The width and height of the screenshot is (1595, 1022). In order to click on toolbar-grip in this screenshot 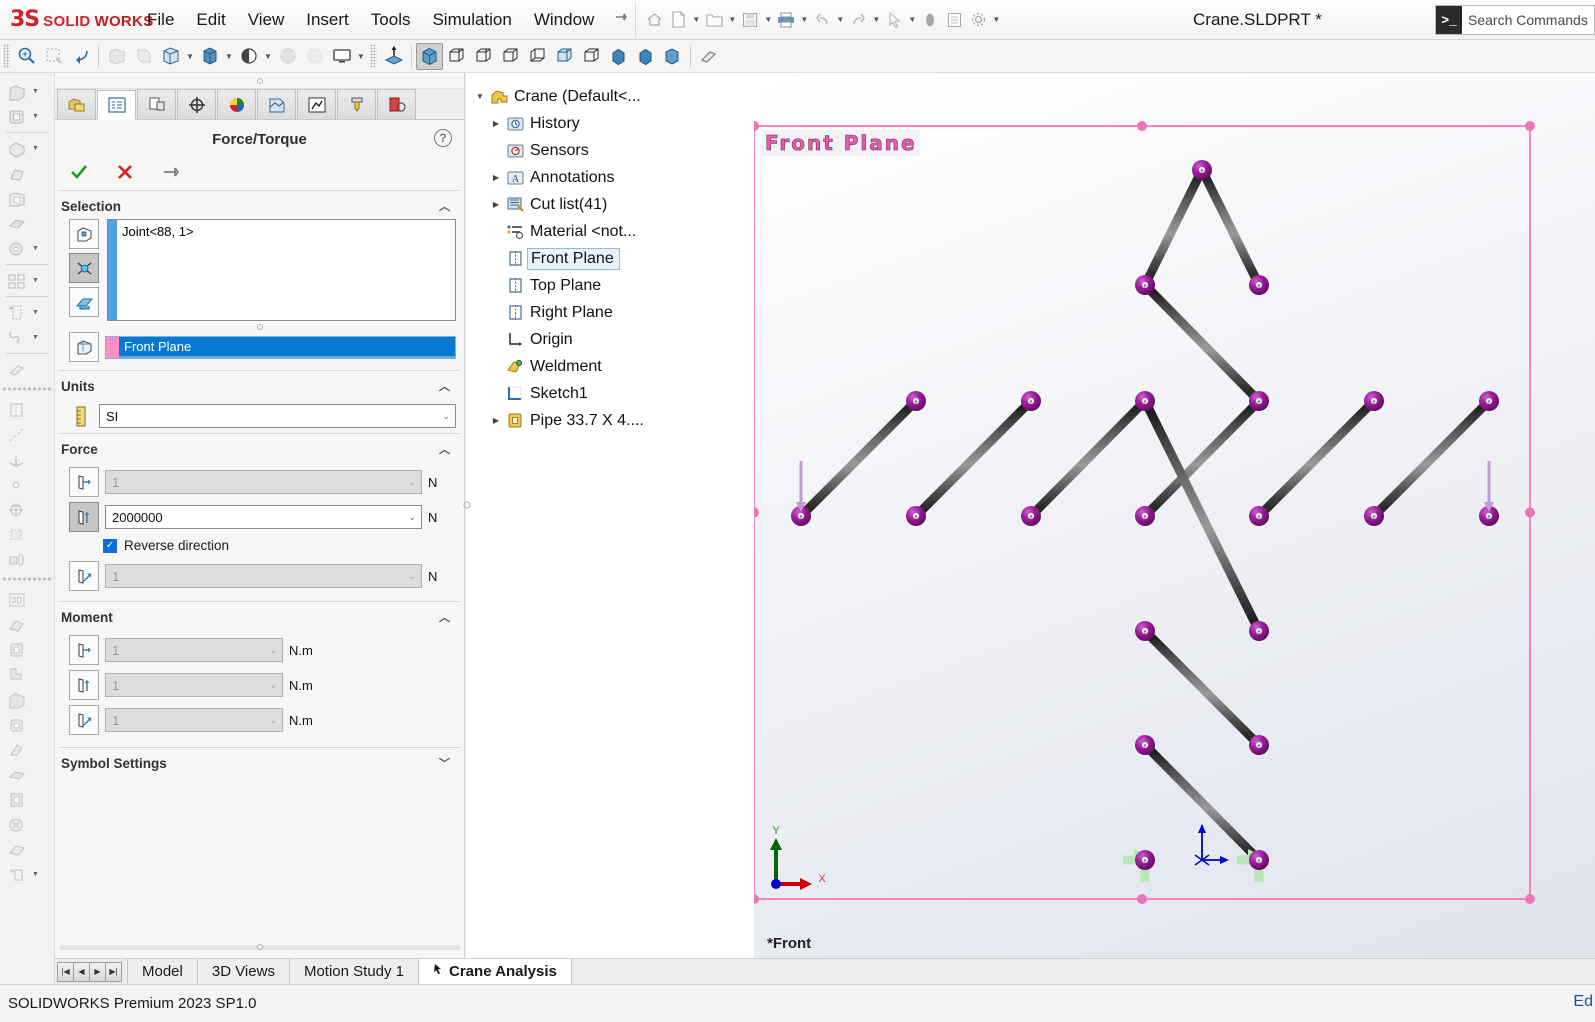, I will do `click(6, 56)`.